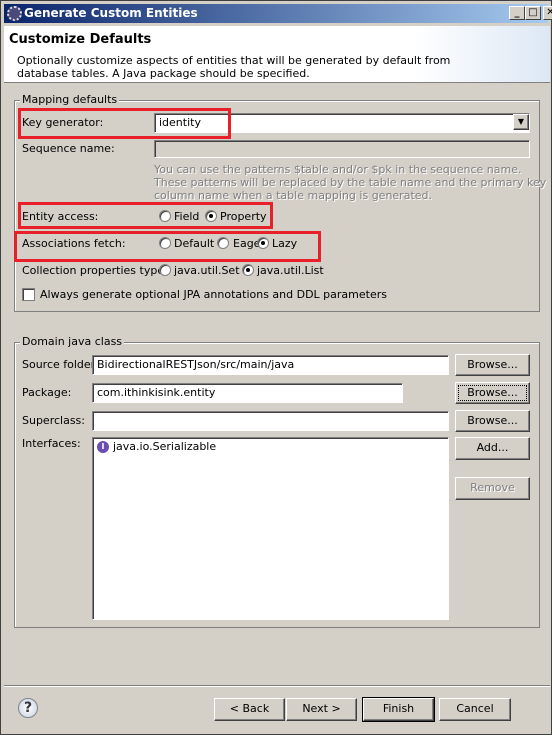  What do you see at coordinates (290, 271) in the screenshot?
I see `radio-list-label: java.util.List` at bounding box center [290, 271].